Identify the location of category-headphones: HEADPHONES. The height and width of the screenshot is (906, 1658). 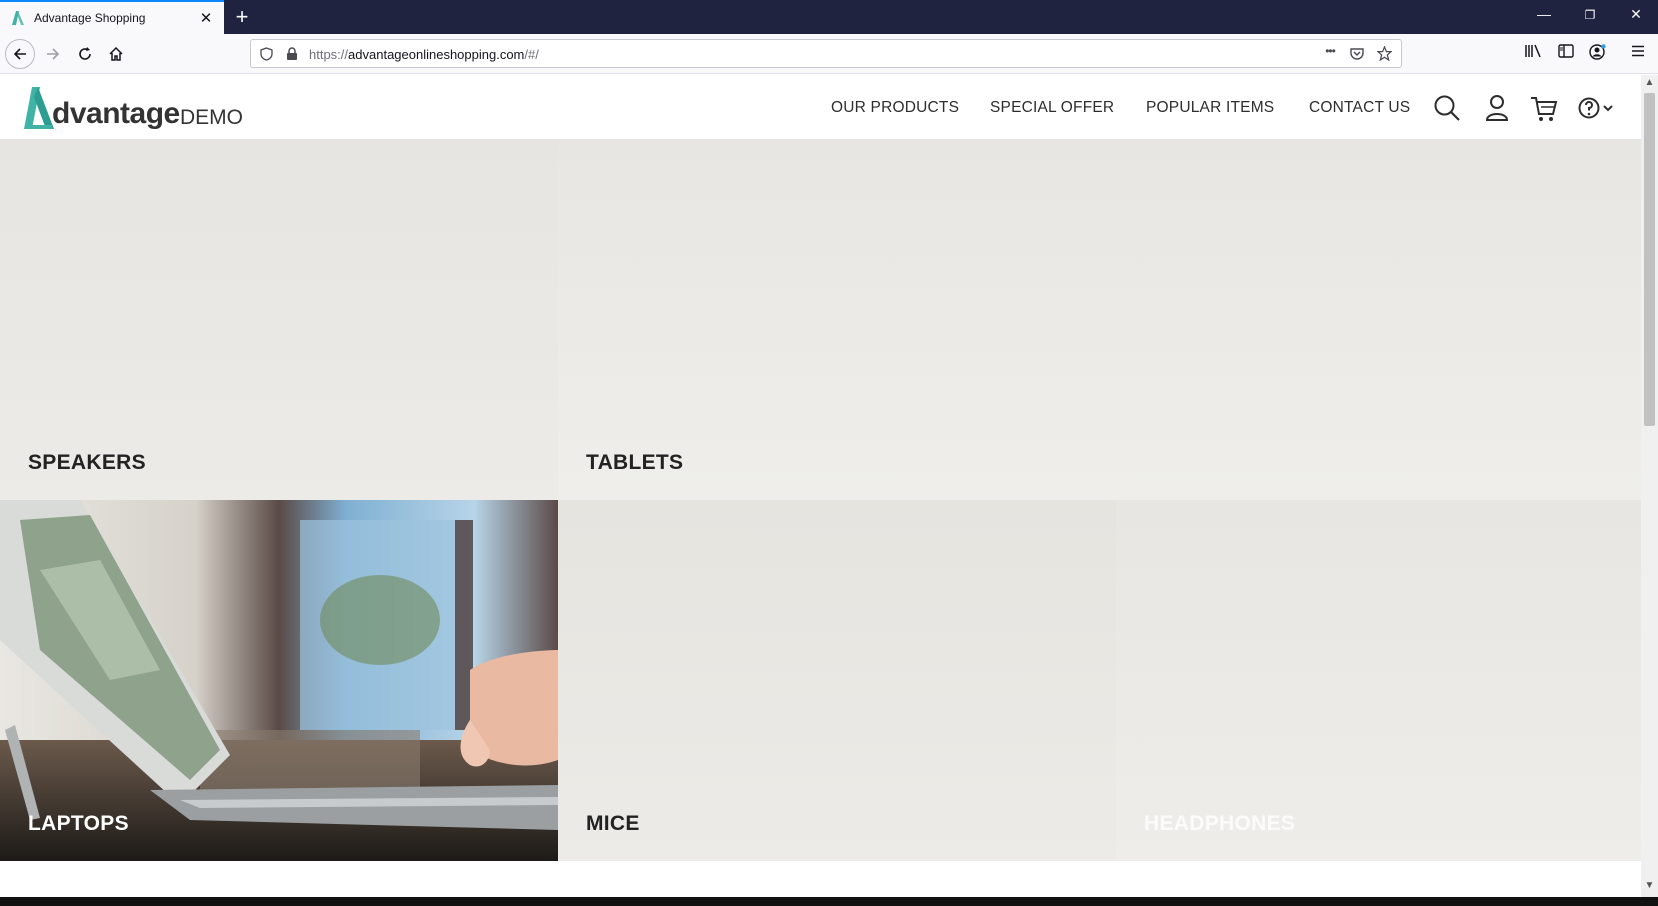
(1378, 680).